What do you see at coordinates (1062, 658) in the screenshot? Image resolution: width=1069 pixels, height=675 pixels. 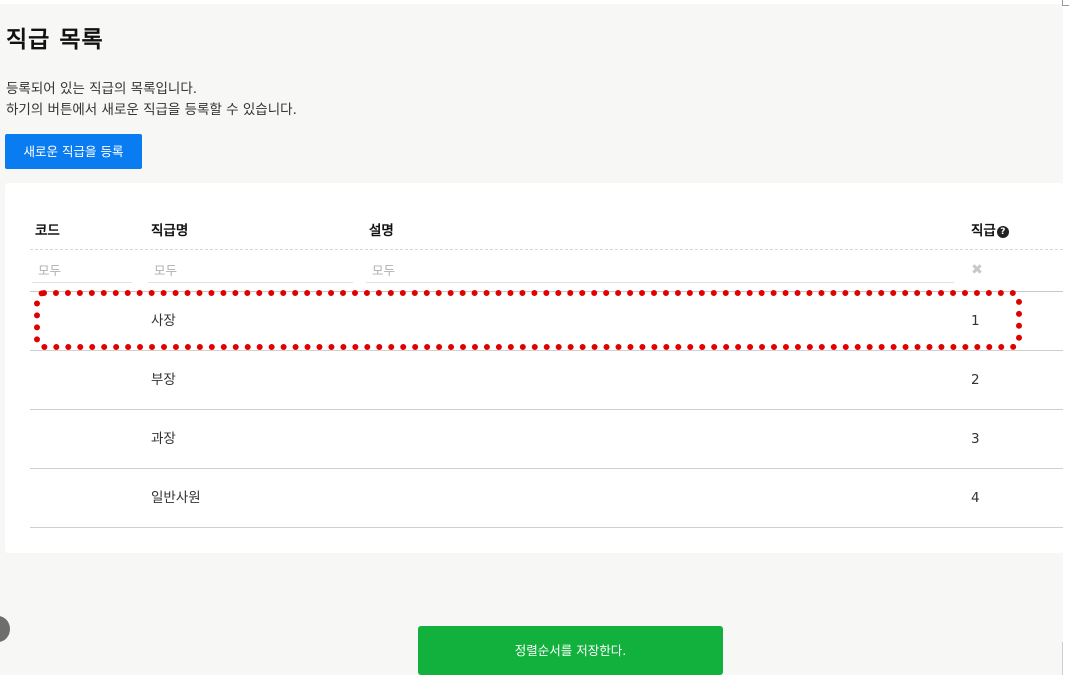 I see `window-edge-line` at bounding box center [1062, 658].